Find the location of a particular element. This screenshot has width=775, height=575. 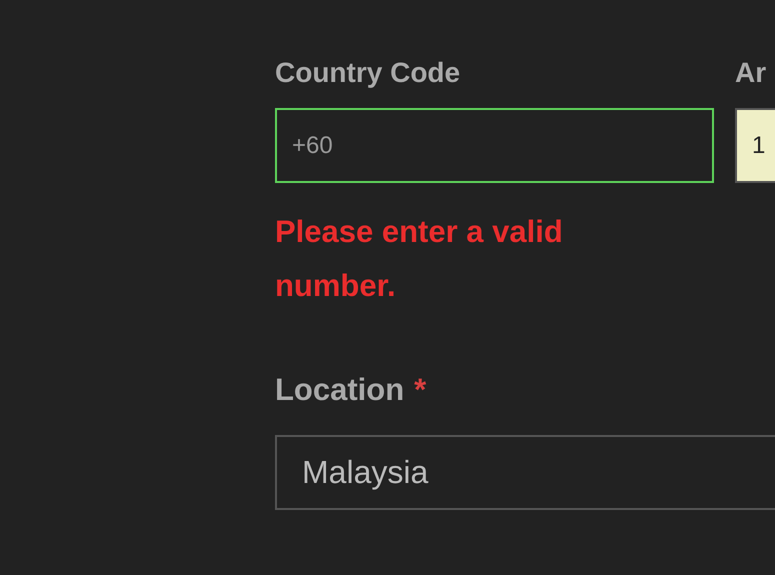

error-message: Please enter a valid number. is located at coordinates (419, 259).